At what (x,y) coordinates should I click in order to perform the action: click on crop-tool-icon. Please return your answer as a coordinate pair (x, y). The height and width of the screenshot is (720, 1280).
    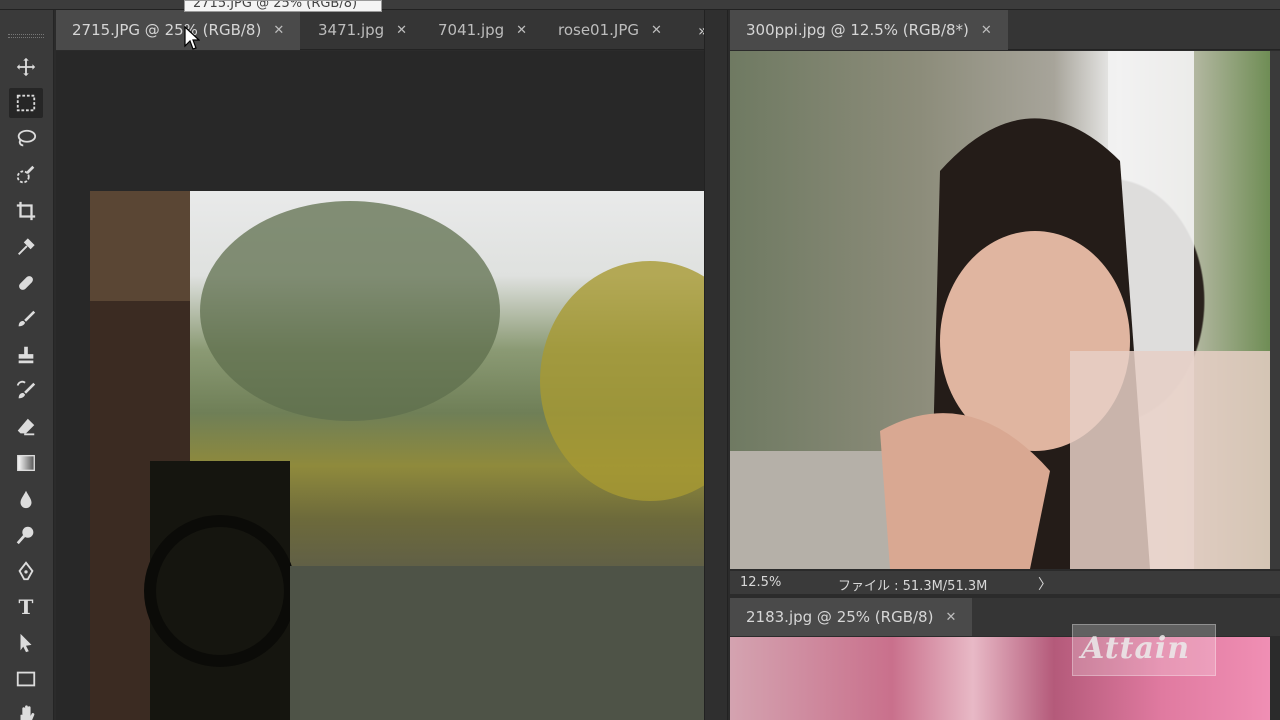
    Looking at the image, I should click on (26, 211).